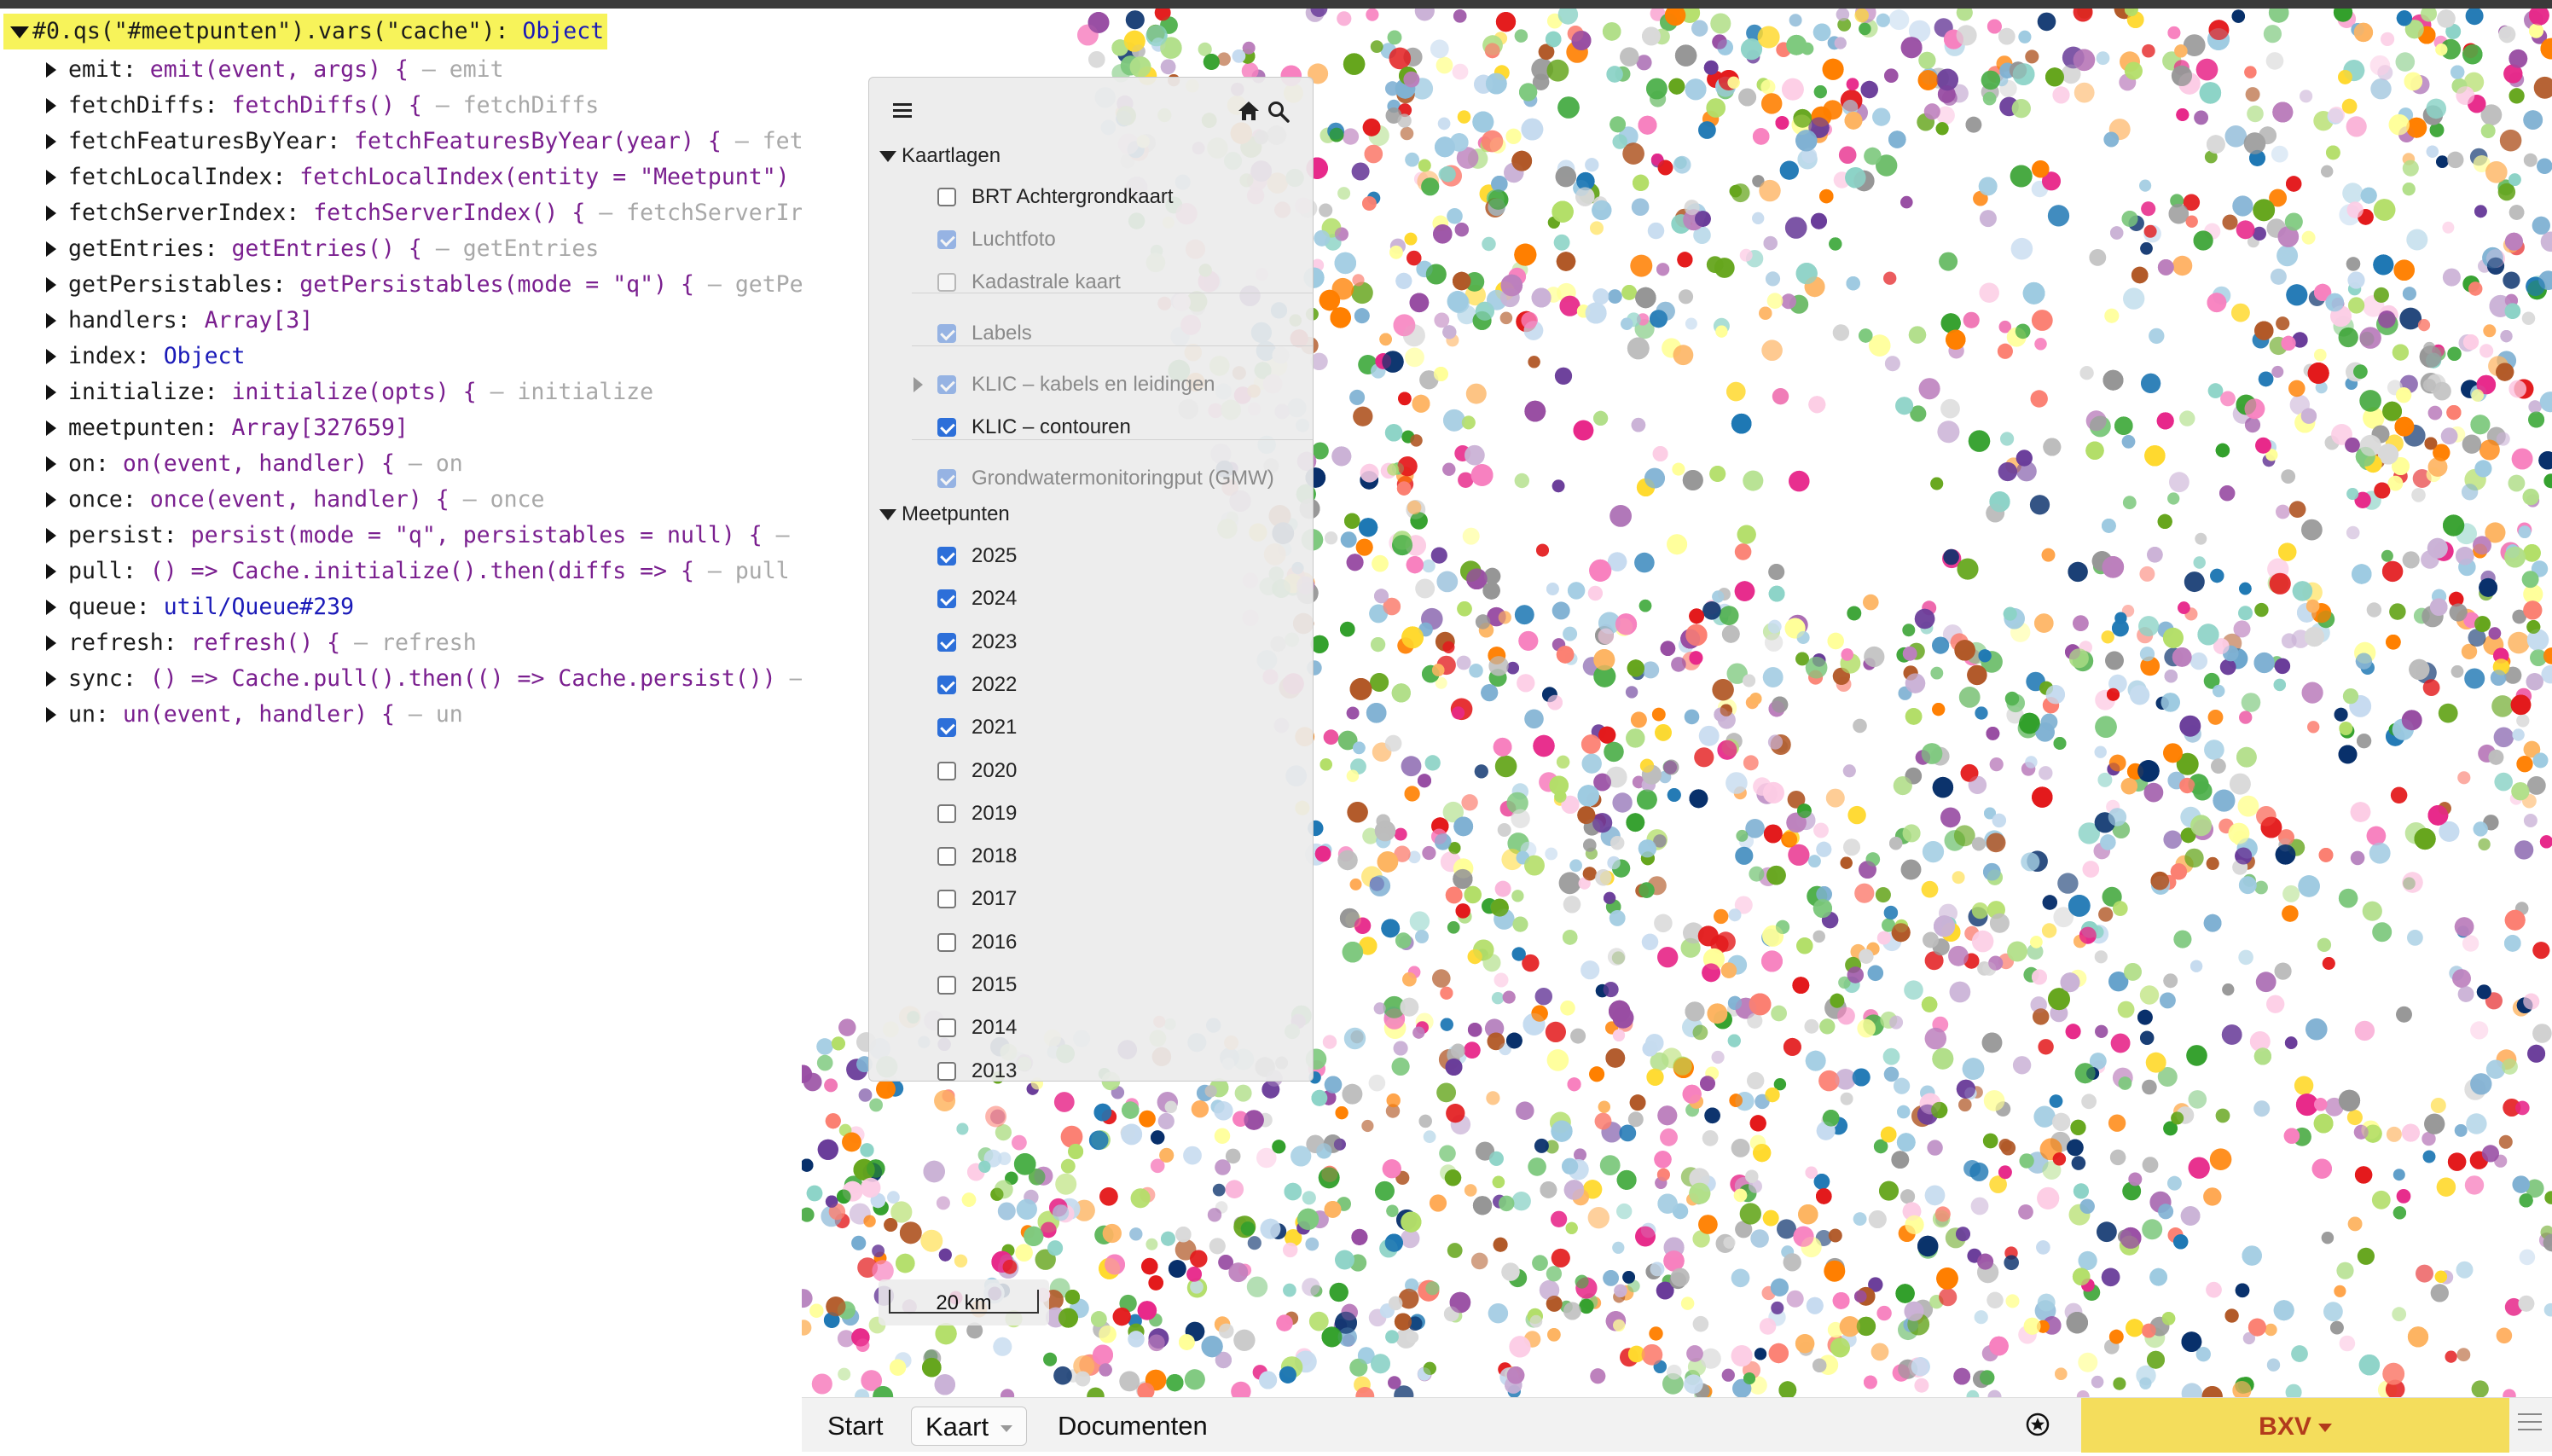 The width and height of the screenshot is (2552, 1456). What do you see at coordinates (422, 500) in the screenshot?
I see `console-property-row: once: once(event, handler) { – once` at bounding box center [422, 500].